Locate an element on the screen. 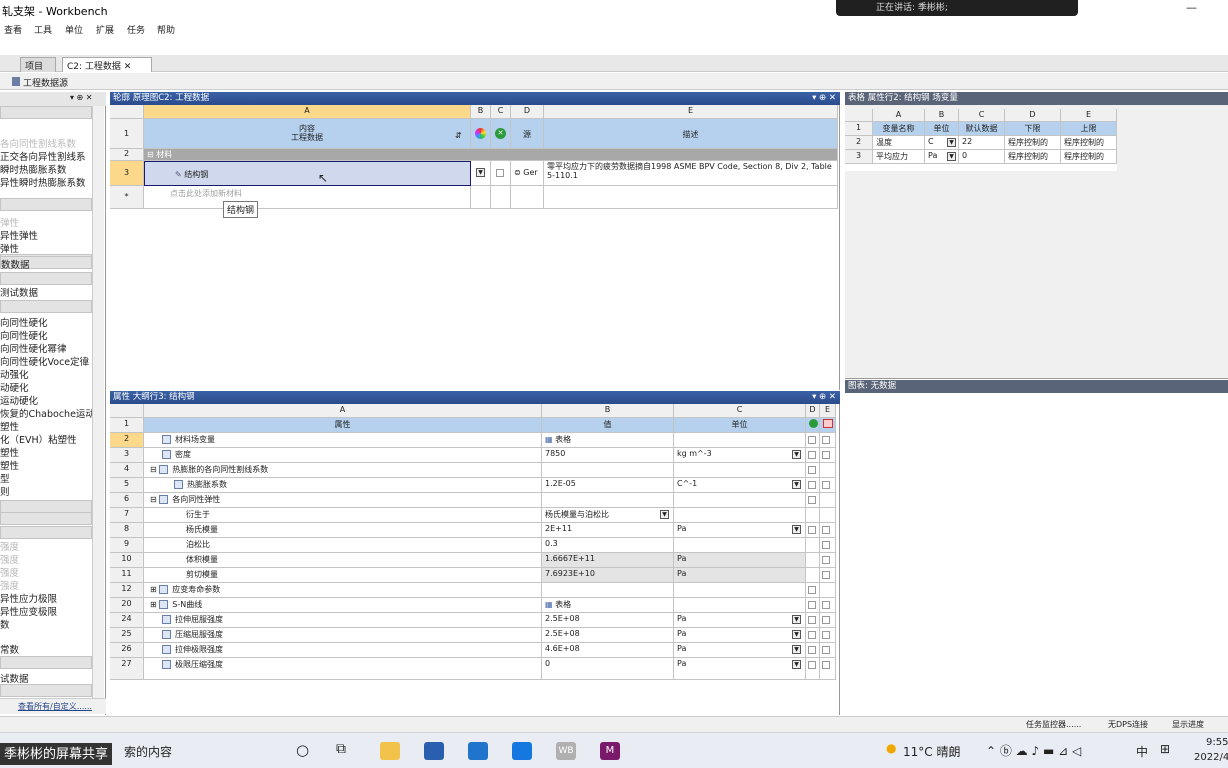 Image resolution: width=1228 pixels, height=768 pixels. toolbox-item: 动强化 is located at coordinates (14, 374).